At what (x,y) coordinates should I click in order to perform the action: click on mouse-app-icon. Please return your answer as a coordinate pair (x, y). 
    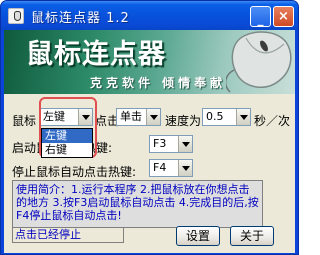
    Looking at the image, I should click on (16, 16).